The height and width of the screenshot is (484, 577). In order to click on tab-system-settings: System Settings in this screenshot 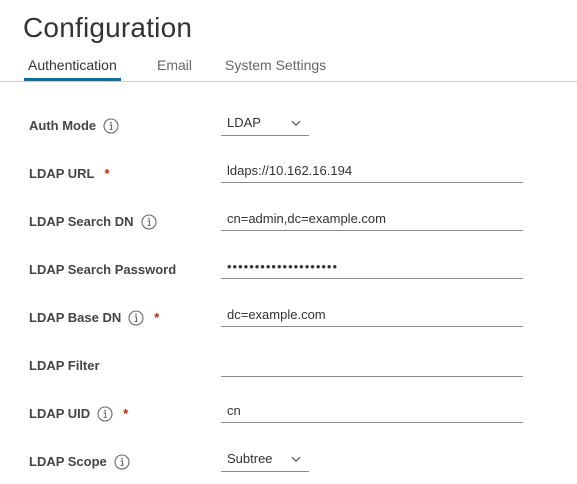, I will do `click(275, 65)`.